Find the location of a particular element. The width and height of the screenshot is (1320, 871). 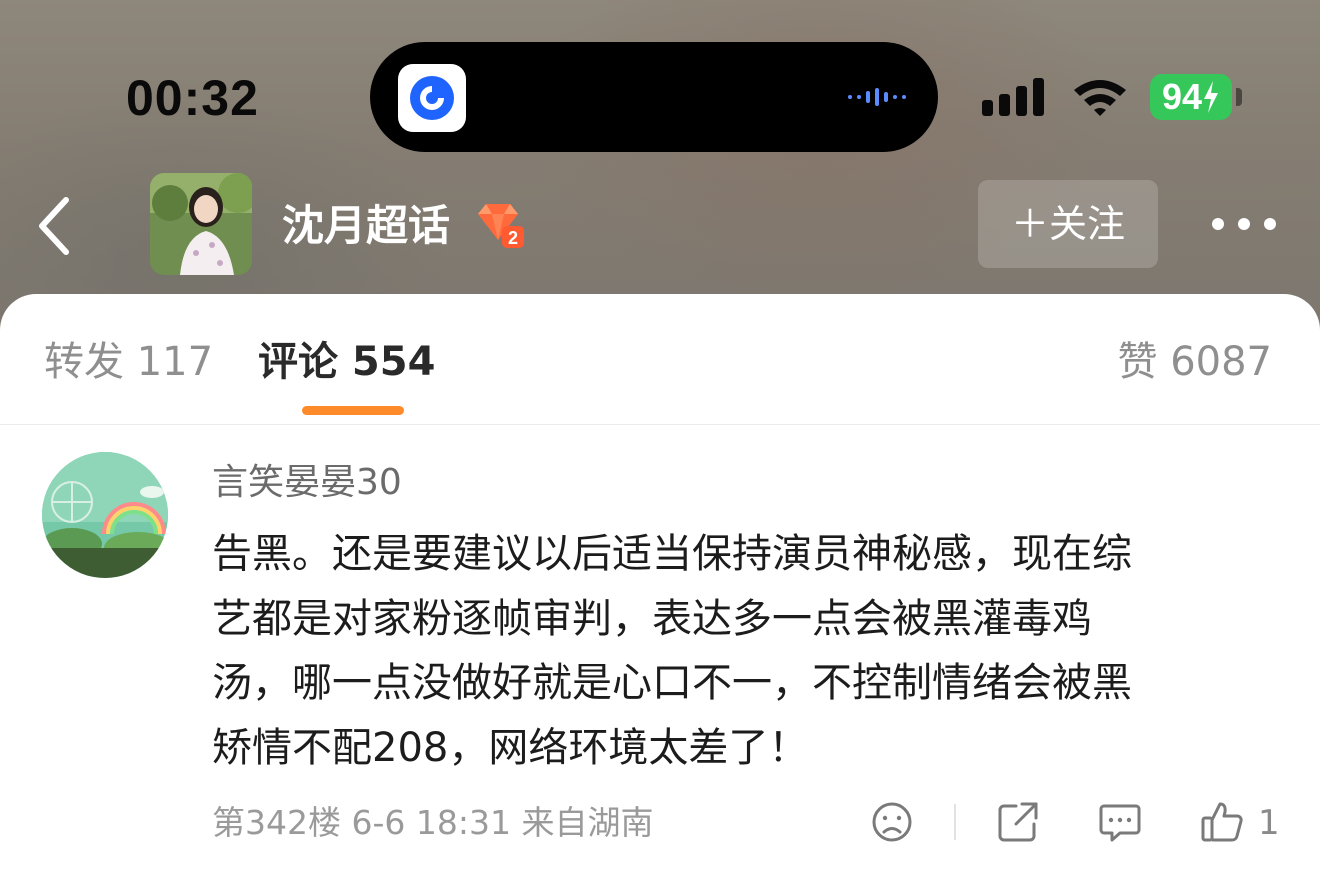

battery-level: 94 is located at coordinates (1182, 96).